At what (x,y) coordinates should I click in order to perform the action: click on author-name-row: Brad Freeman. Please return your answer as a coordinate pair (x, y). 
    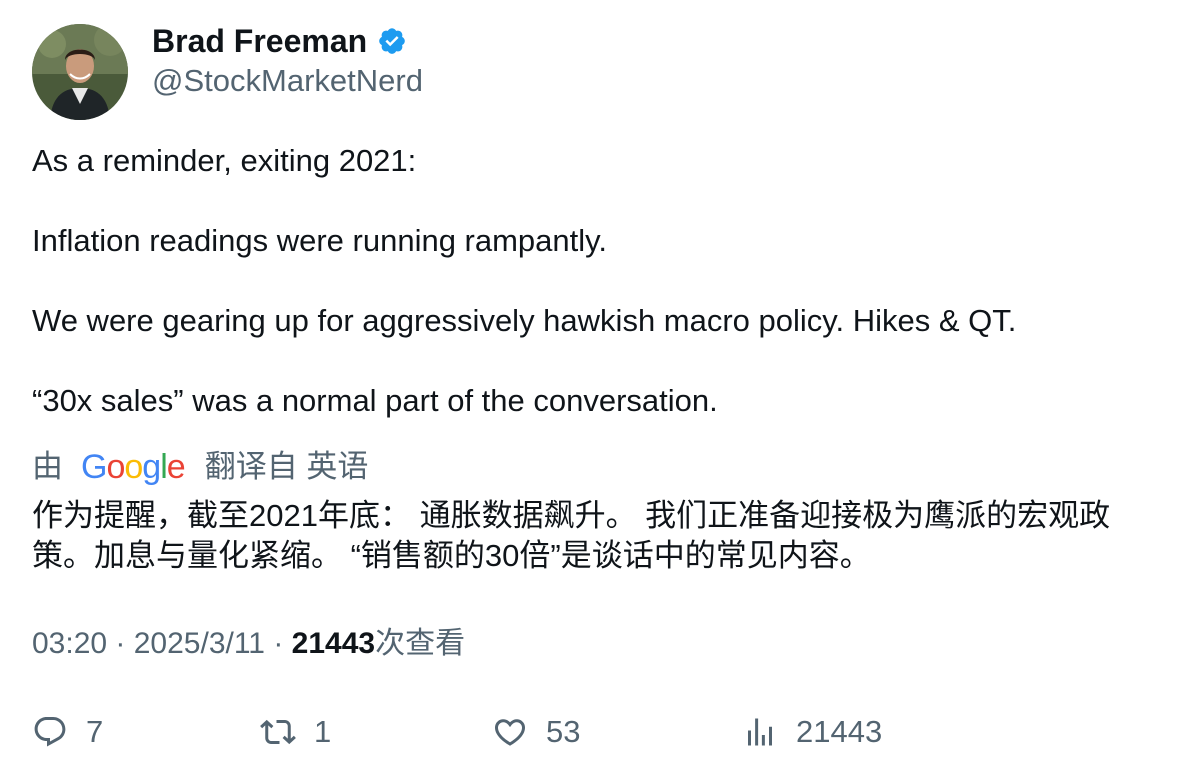
    Looking at the image, I should click on (279, 41).